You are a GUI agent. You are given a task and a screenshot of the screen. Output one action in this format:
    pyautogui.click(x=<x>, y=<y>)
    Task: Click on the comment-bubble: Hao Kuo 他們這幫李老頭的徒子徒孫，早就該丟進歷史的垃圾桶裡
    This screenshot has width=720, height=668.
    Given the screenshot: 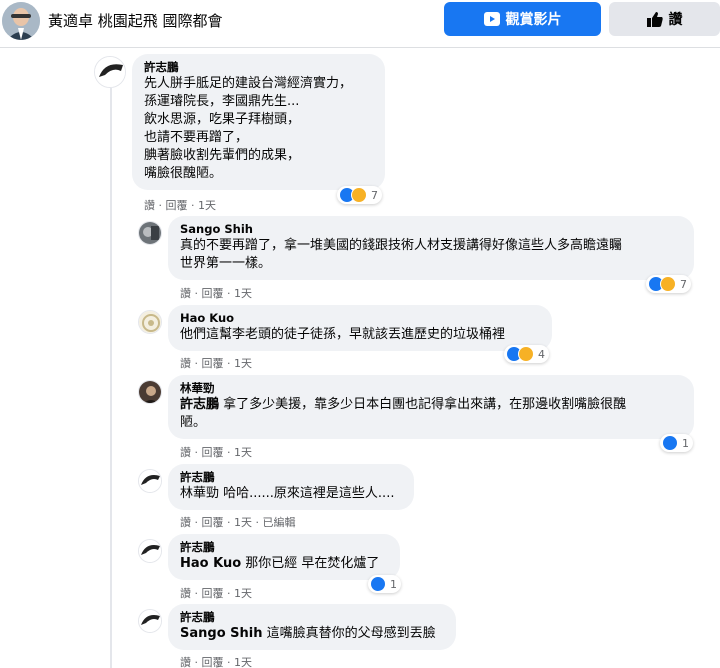 What is the action you would take?
    pyautogui.click(x=360, y=328)
    